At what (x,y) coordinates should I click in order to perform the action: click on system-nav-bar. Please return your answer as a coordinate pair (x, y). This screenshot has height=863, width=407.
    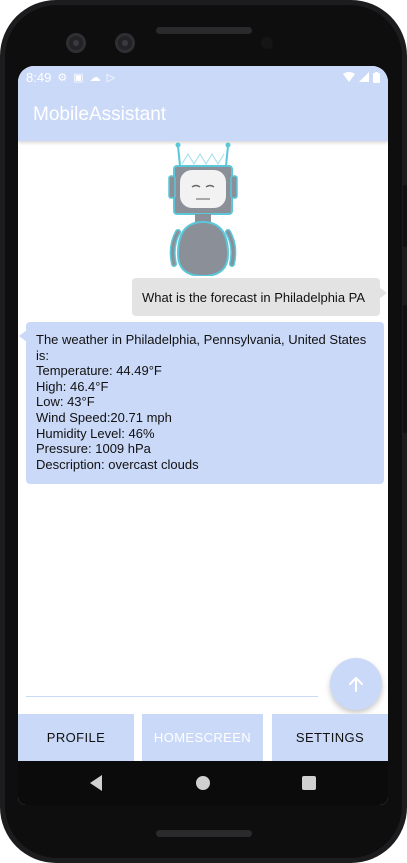
    Looking at the image, I should click on (203, 783).